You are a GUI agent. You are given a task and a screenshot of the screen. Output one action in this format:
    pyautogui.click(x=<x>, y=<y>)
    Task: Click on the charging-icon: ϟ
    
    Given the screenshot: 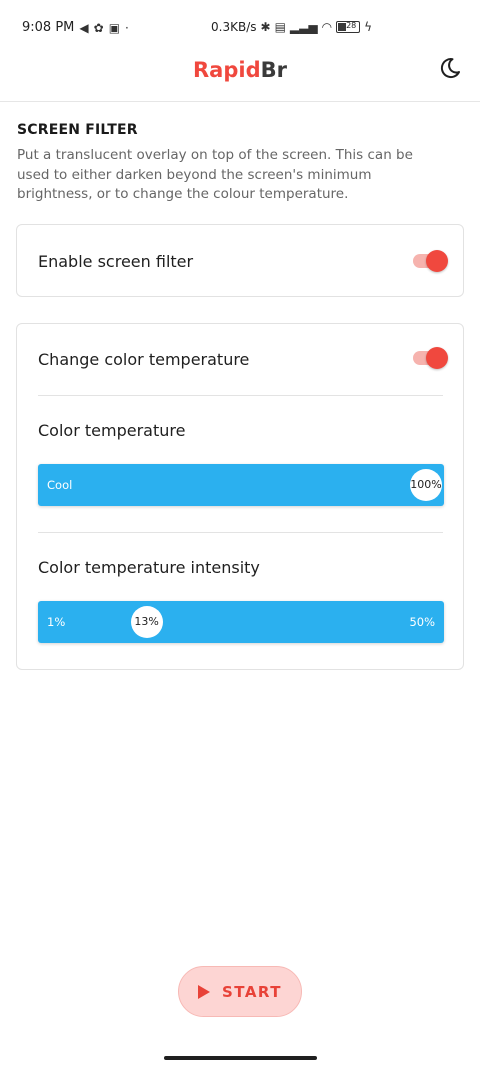 What is the action you would take?
    pyautogui.click(x=368, y=27)
    